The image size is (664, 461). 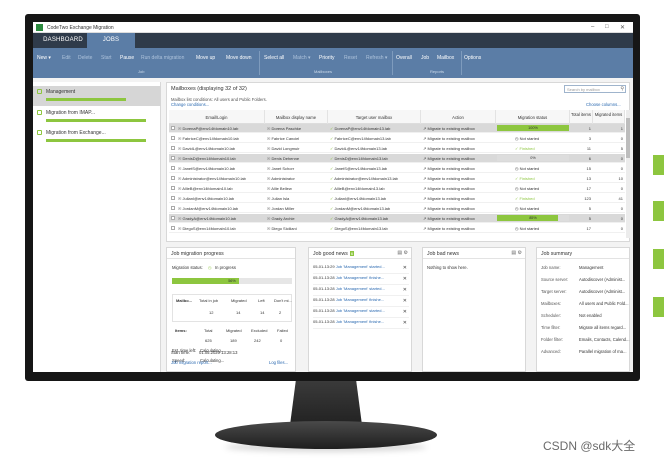 What do you see at coordinates (595, 89) in the screenshot?
I see `mailbox-search-input: Search by mailbox ⚲` at bounding box center [595, 89].